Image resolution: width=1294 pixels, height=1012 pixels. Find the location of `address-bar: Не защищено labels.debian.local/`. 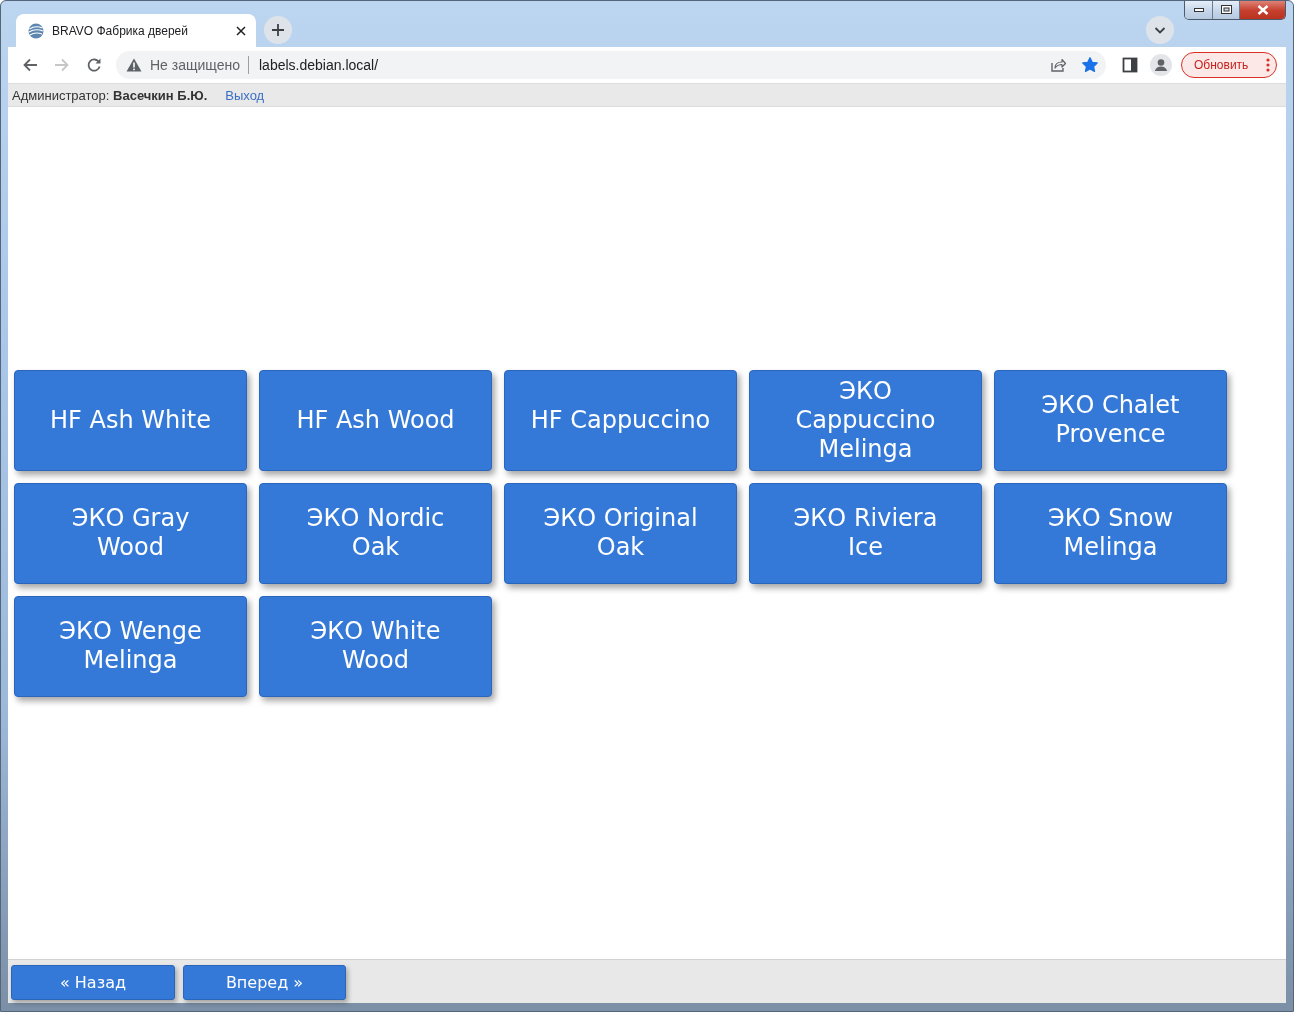

address-bar: Не защищено labels.debian.local/ is located at coordinates (611, 65).